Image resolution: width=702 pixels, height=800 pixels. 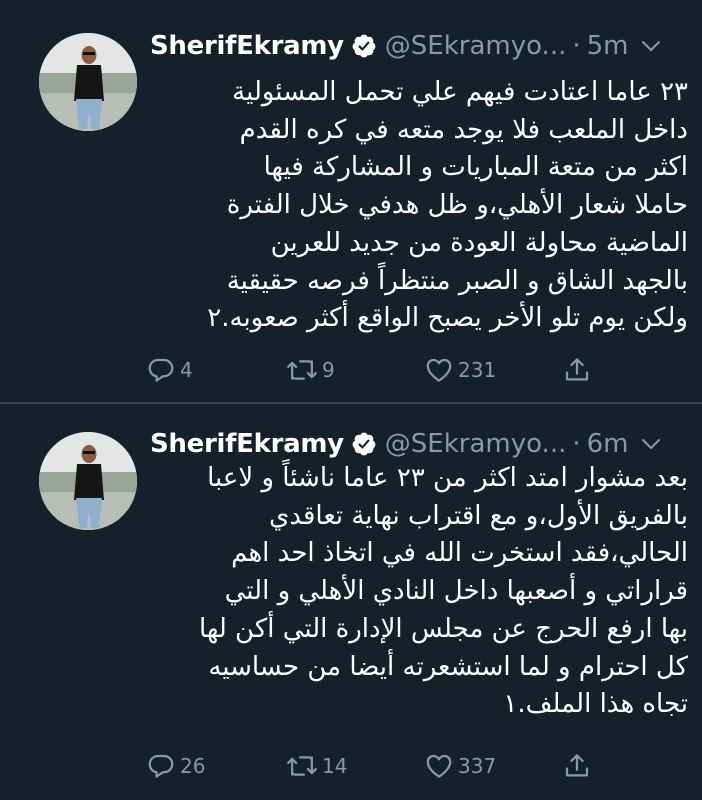 I want to click on tweet-text-line: بالجهد الشاق و الصبر منتظراً فرصه حقيقية, so click(x=457, y=280).